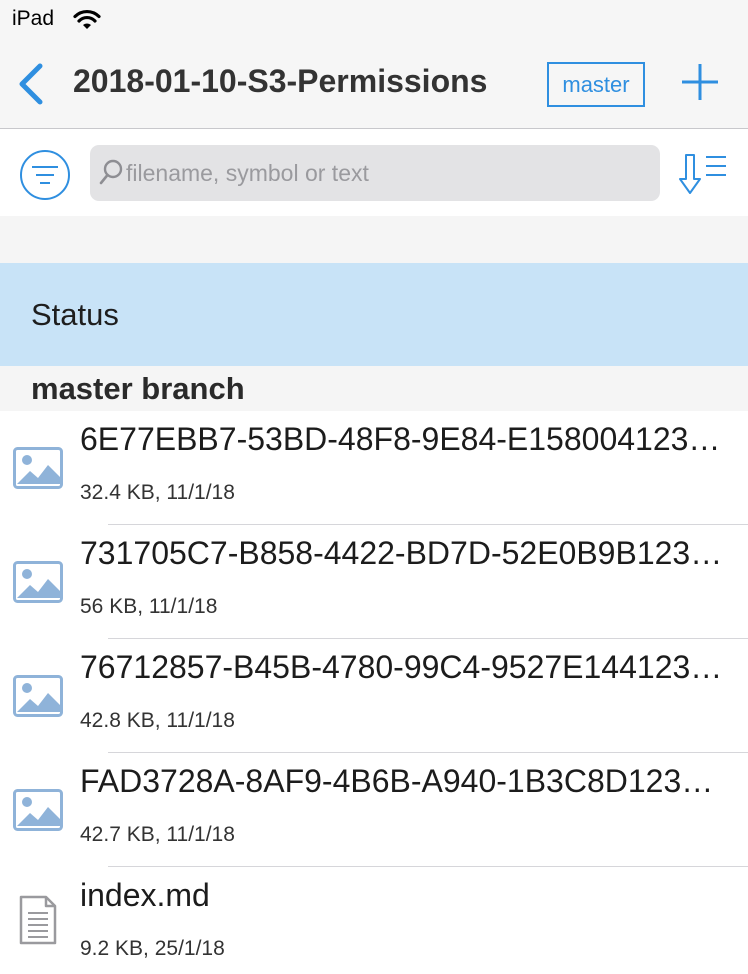 The width and height of the screenshot is (748, 974). Describe the element at coordinates (149, 606) in the screenshot. I see `file-meta: 56 KB, 11/1/18` at that location.